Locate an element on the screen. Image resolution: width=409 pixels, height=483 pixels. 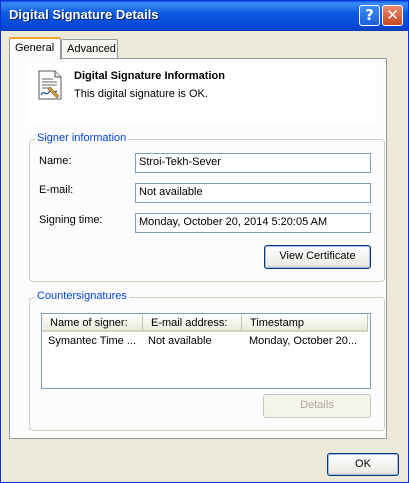
tab-general-label: General is located at coordinates (35, 48).